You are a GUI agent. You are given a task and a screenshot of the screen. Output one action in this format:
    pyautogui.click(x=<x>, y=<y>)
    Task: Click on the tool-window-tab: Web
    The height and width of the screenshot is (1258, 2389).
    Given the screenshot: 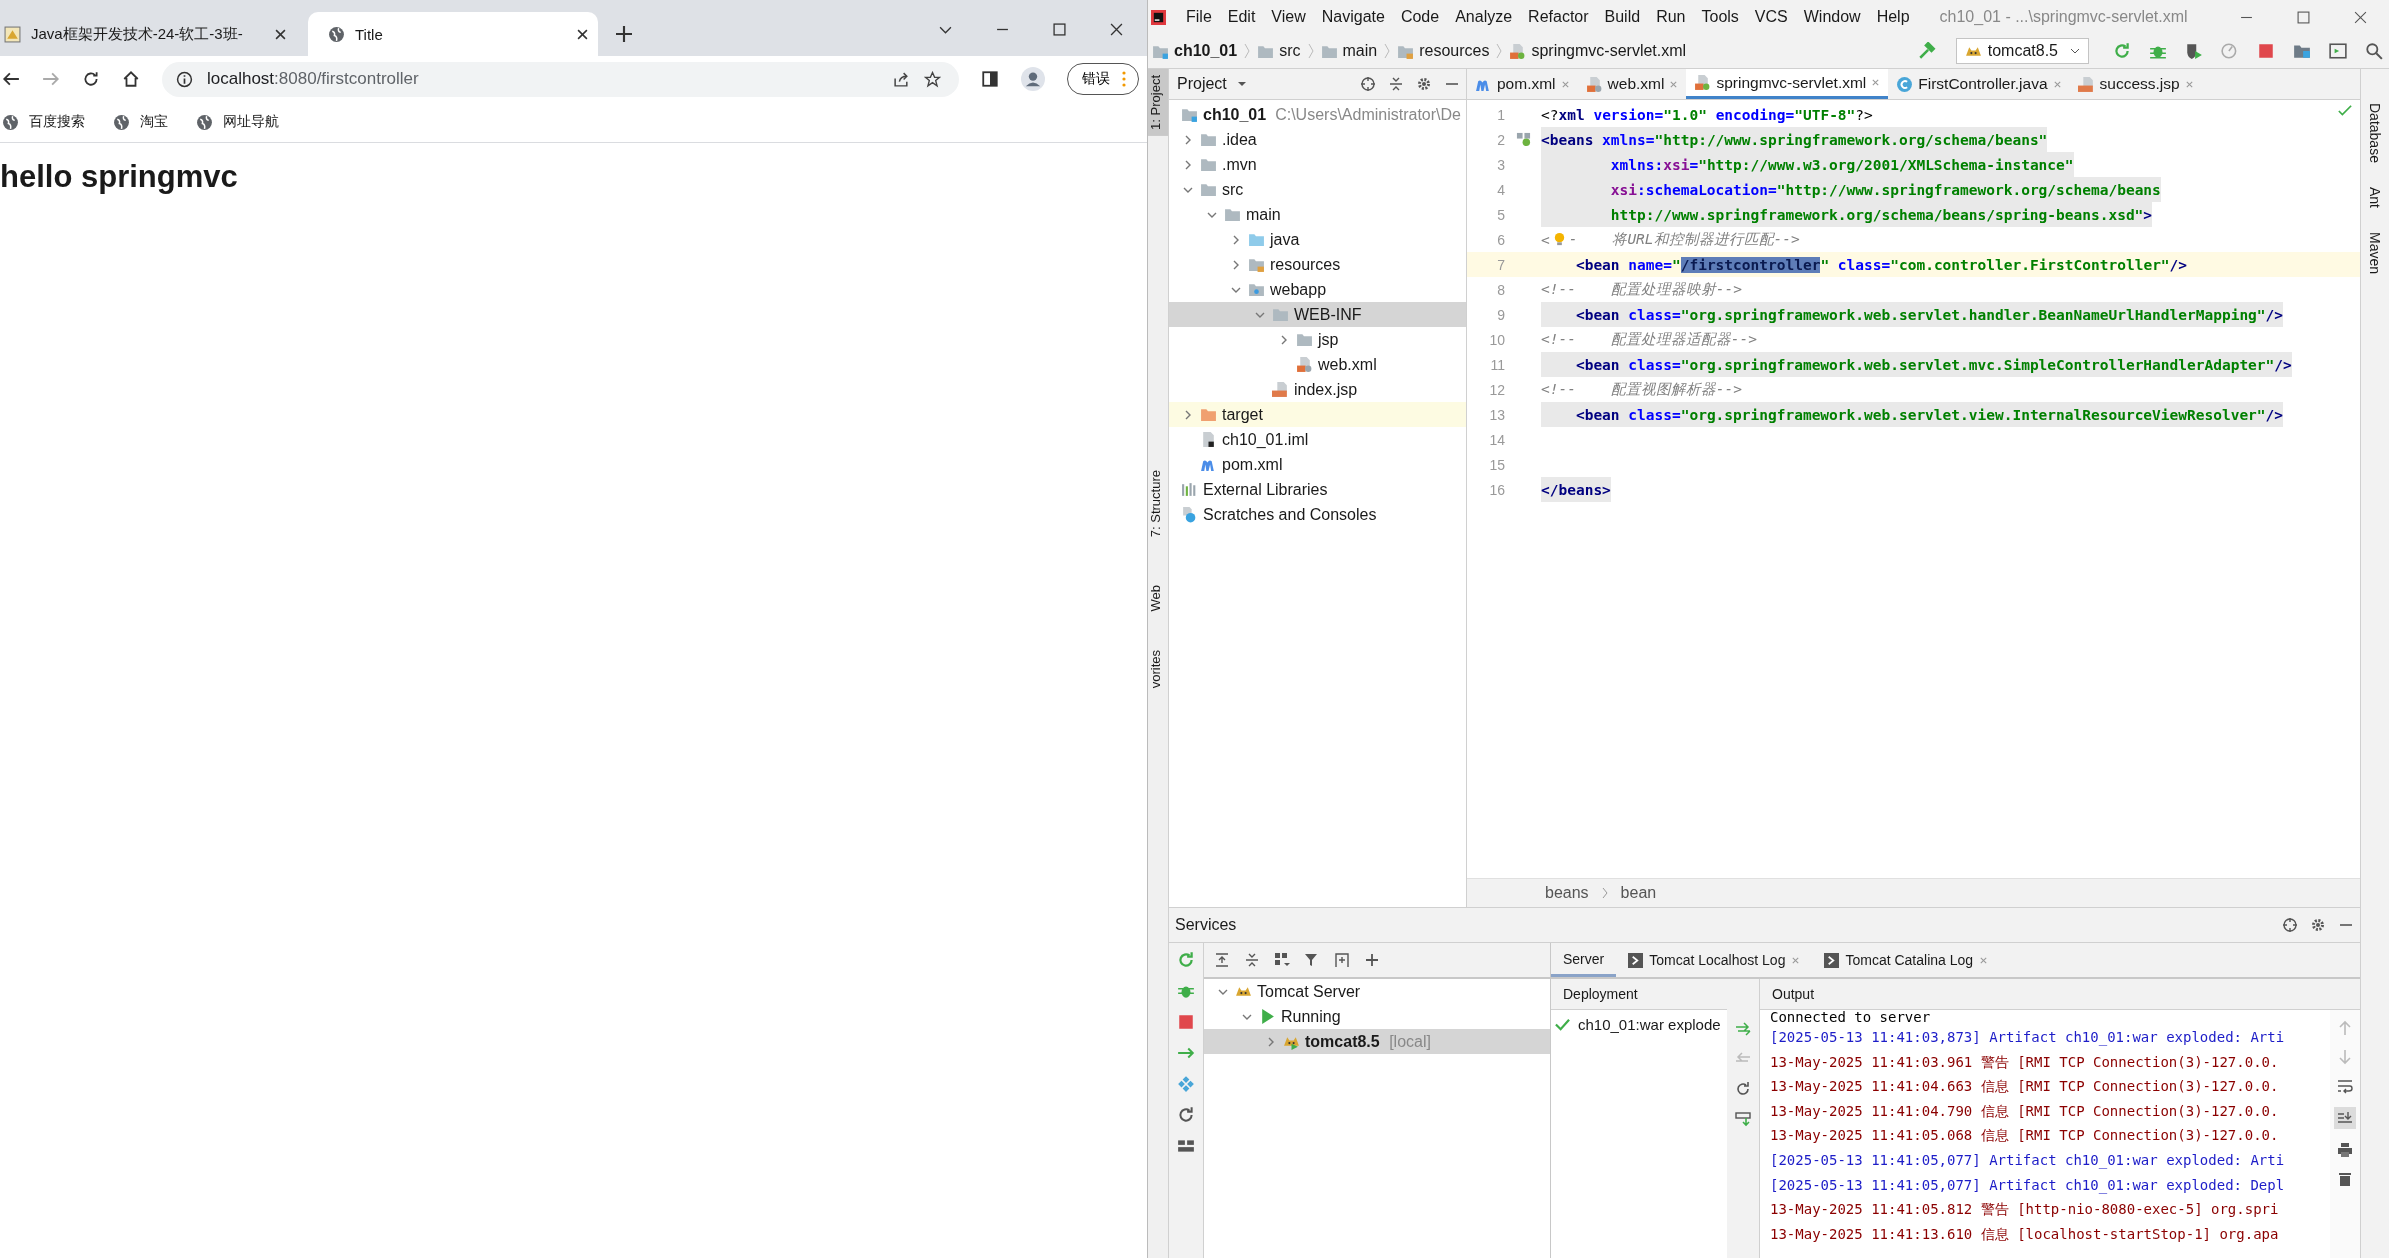 What is the action you would take?
    pyautogui.click(x=1158, y=598)
    